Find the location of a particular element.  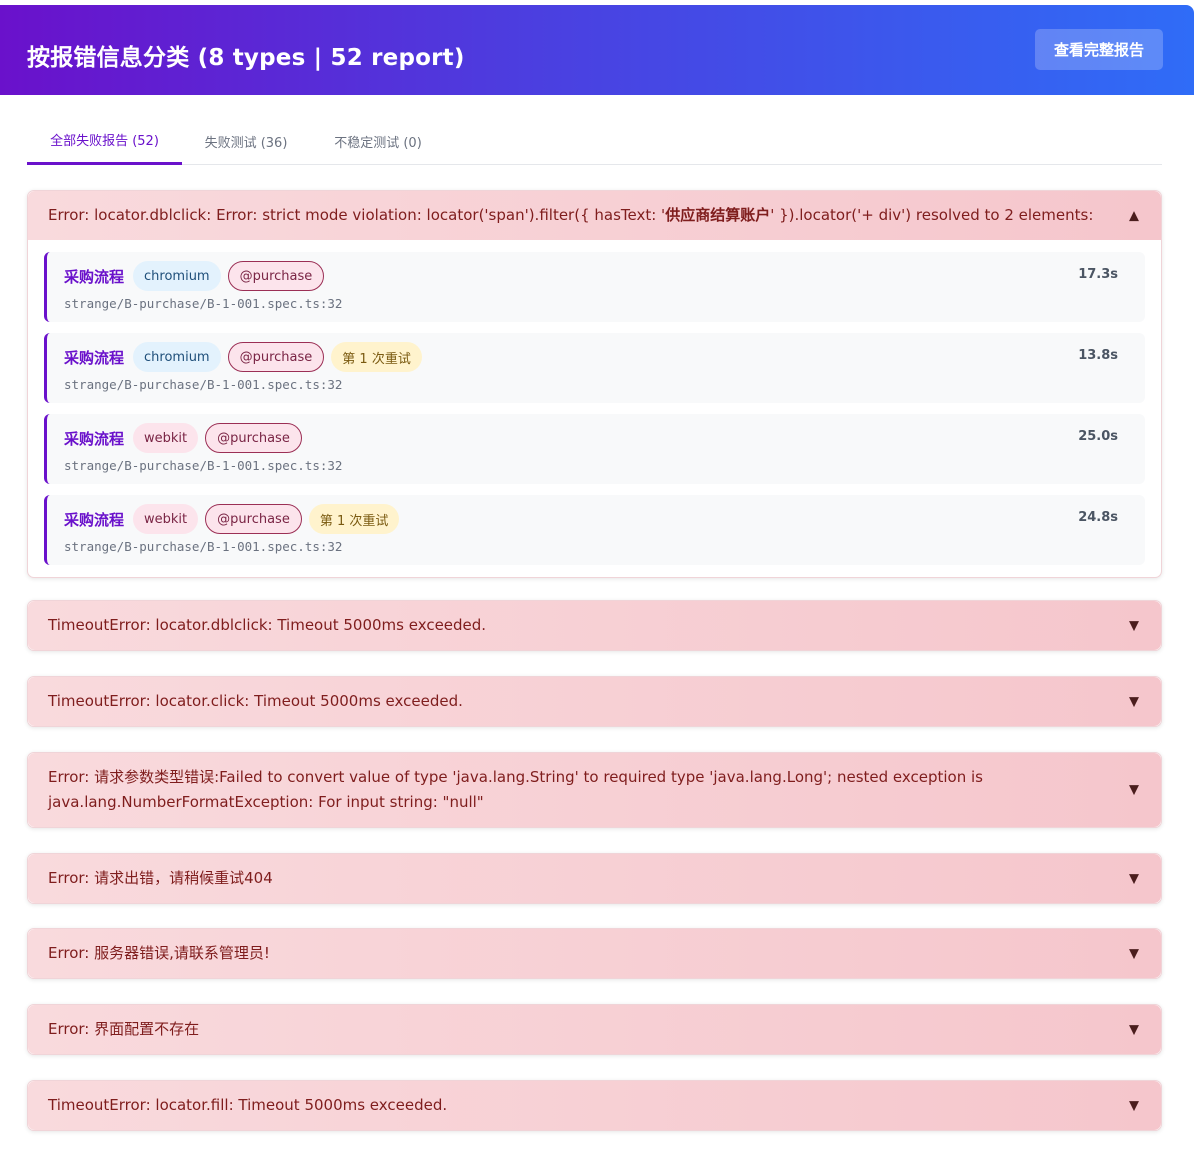

tab-failed-tests: 失败测试 (36) is located at coordinates (246, 141).